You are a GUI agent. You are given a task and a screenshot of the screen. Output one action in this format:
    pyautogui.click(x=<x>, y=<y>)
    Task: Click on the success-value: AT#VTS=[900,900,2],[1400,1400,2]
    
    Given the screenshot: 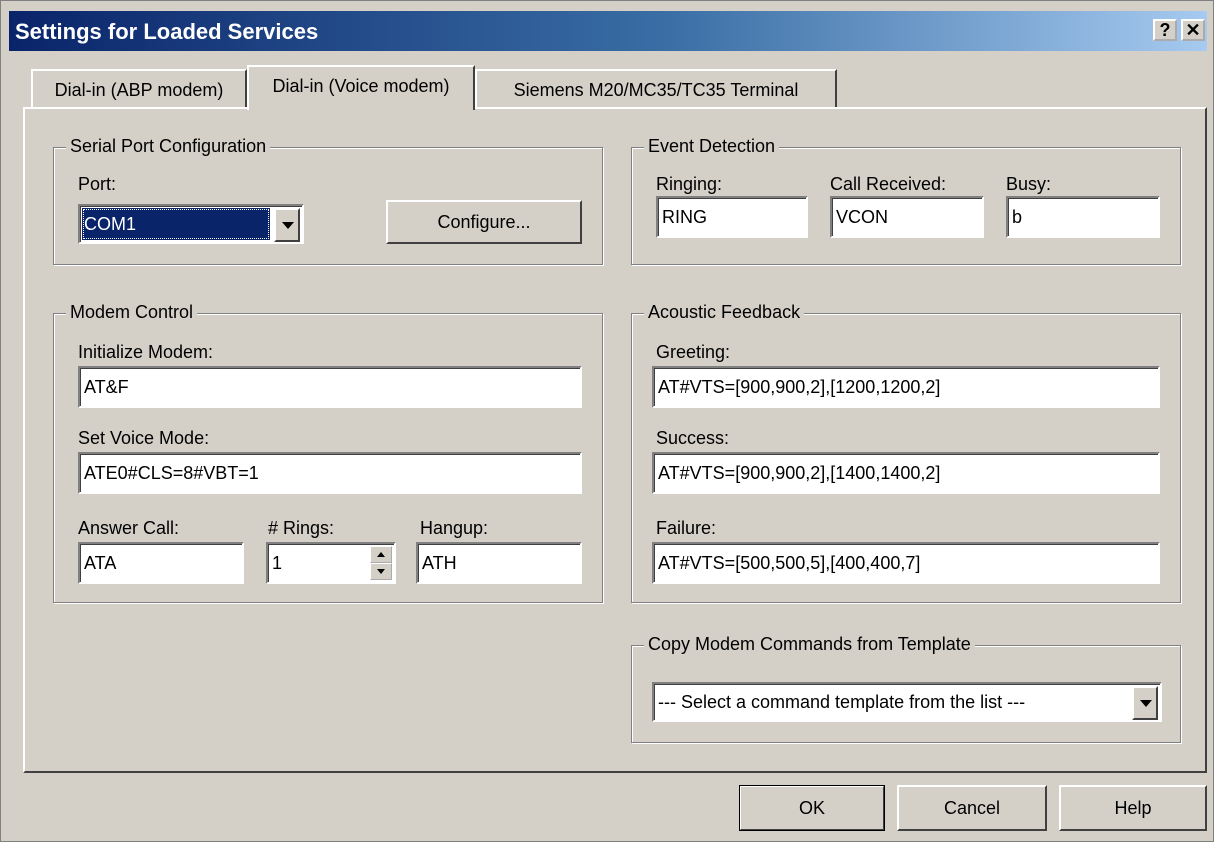 What is the action you would take?
    pyautogui.click(x=799, y=473)
    